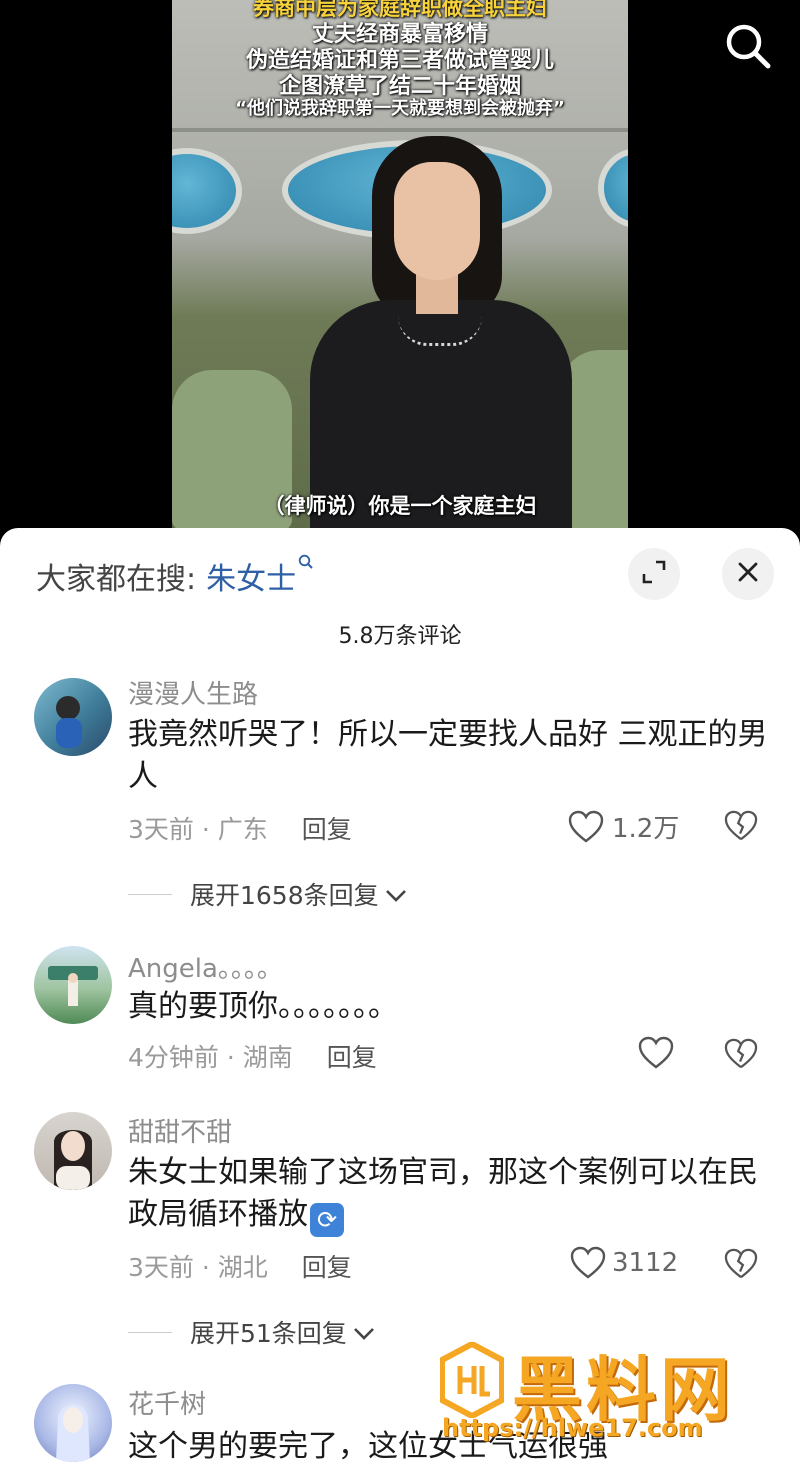 This screenshot has width=800, height=1479. I want to click on close-icon, so click(748, 574).